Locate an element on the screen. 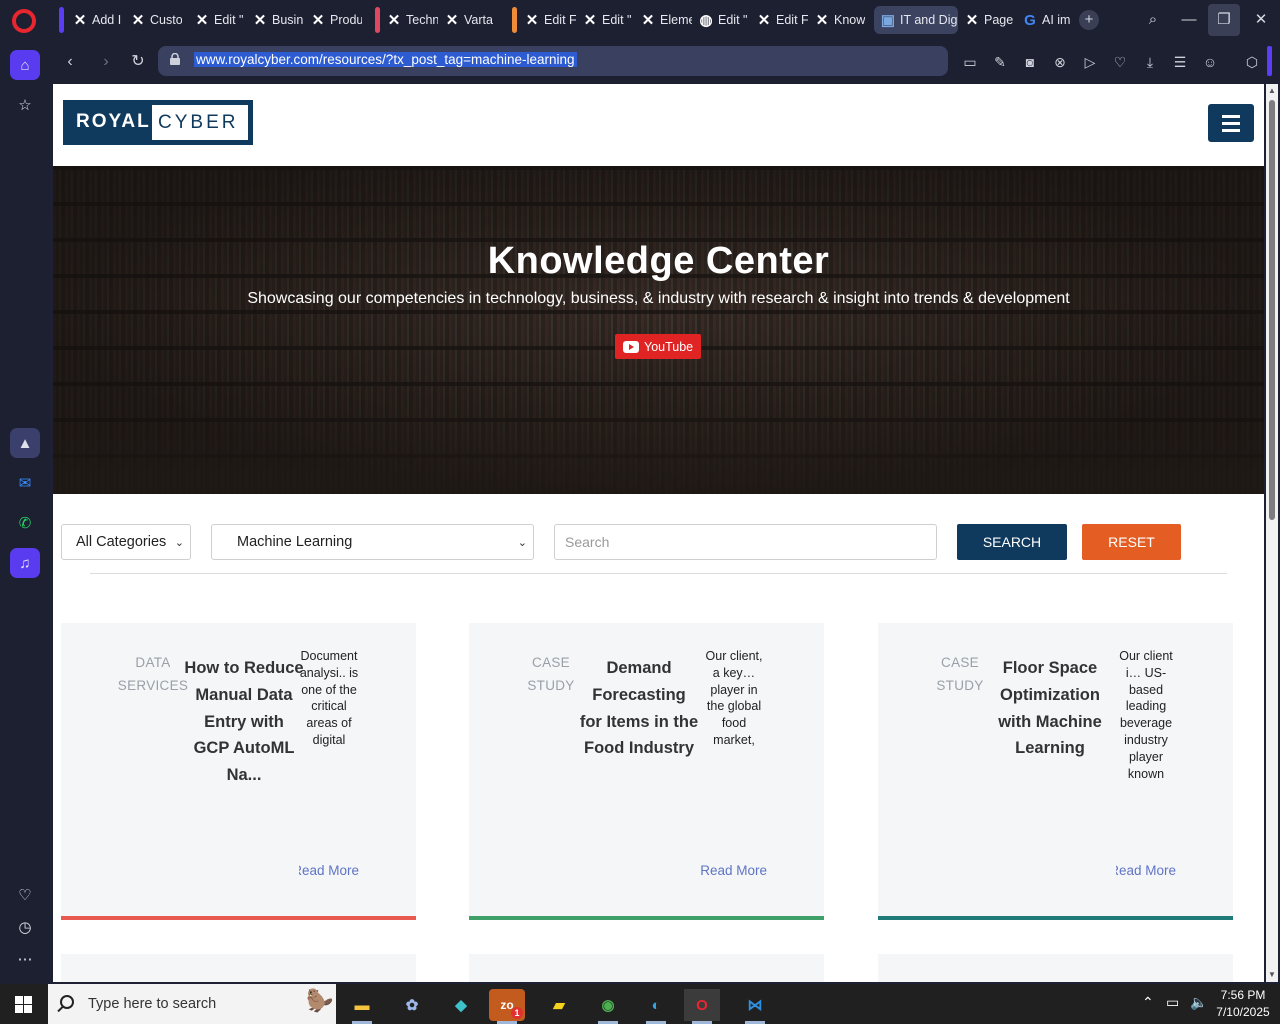  vscode-icon: ⋈ is located at coordinates (755, 1006).